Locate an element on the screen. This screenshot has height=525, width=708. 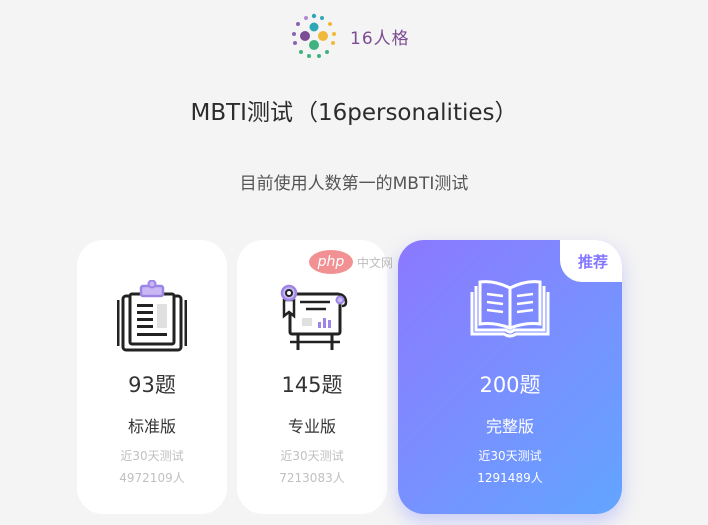
test-card-professional: 145题 专业版 近30天测试 7213083人 is located at coordinates (312, 377).